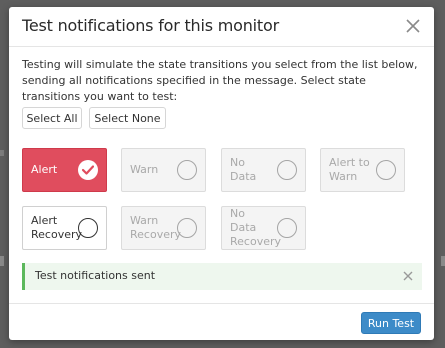  What do you see at coordinates (163, 170) in the screenshot?
I see `transition-warn: Warn` at bounding box center [163, 170].